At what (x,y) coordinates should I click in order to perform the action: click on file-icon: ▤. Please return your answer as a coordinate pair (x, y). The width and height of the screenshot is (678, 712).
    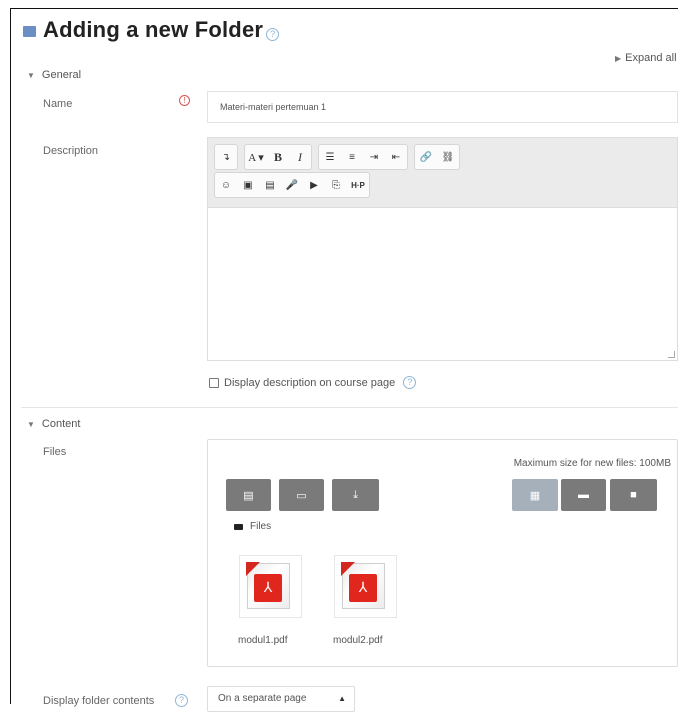
    Looking at the image, I should click on (248, 495).